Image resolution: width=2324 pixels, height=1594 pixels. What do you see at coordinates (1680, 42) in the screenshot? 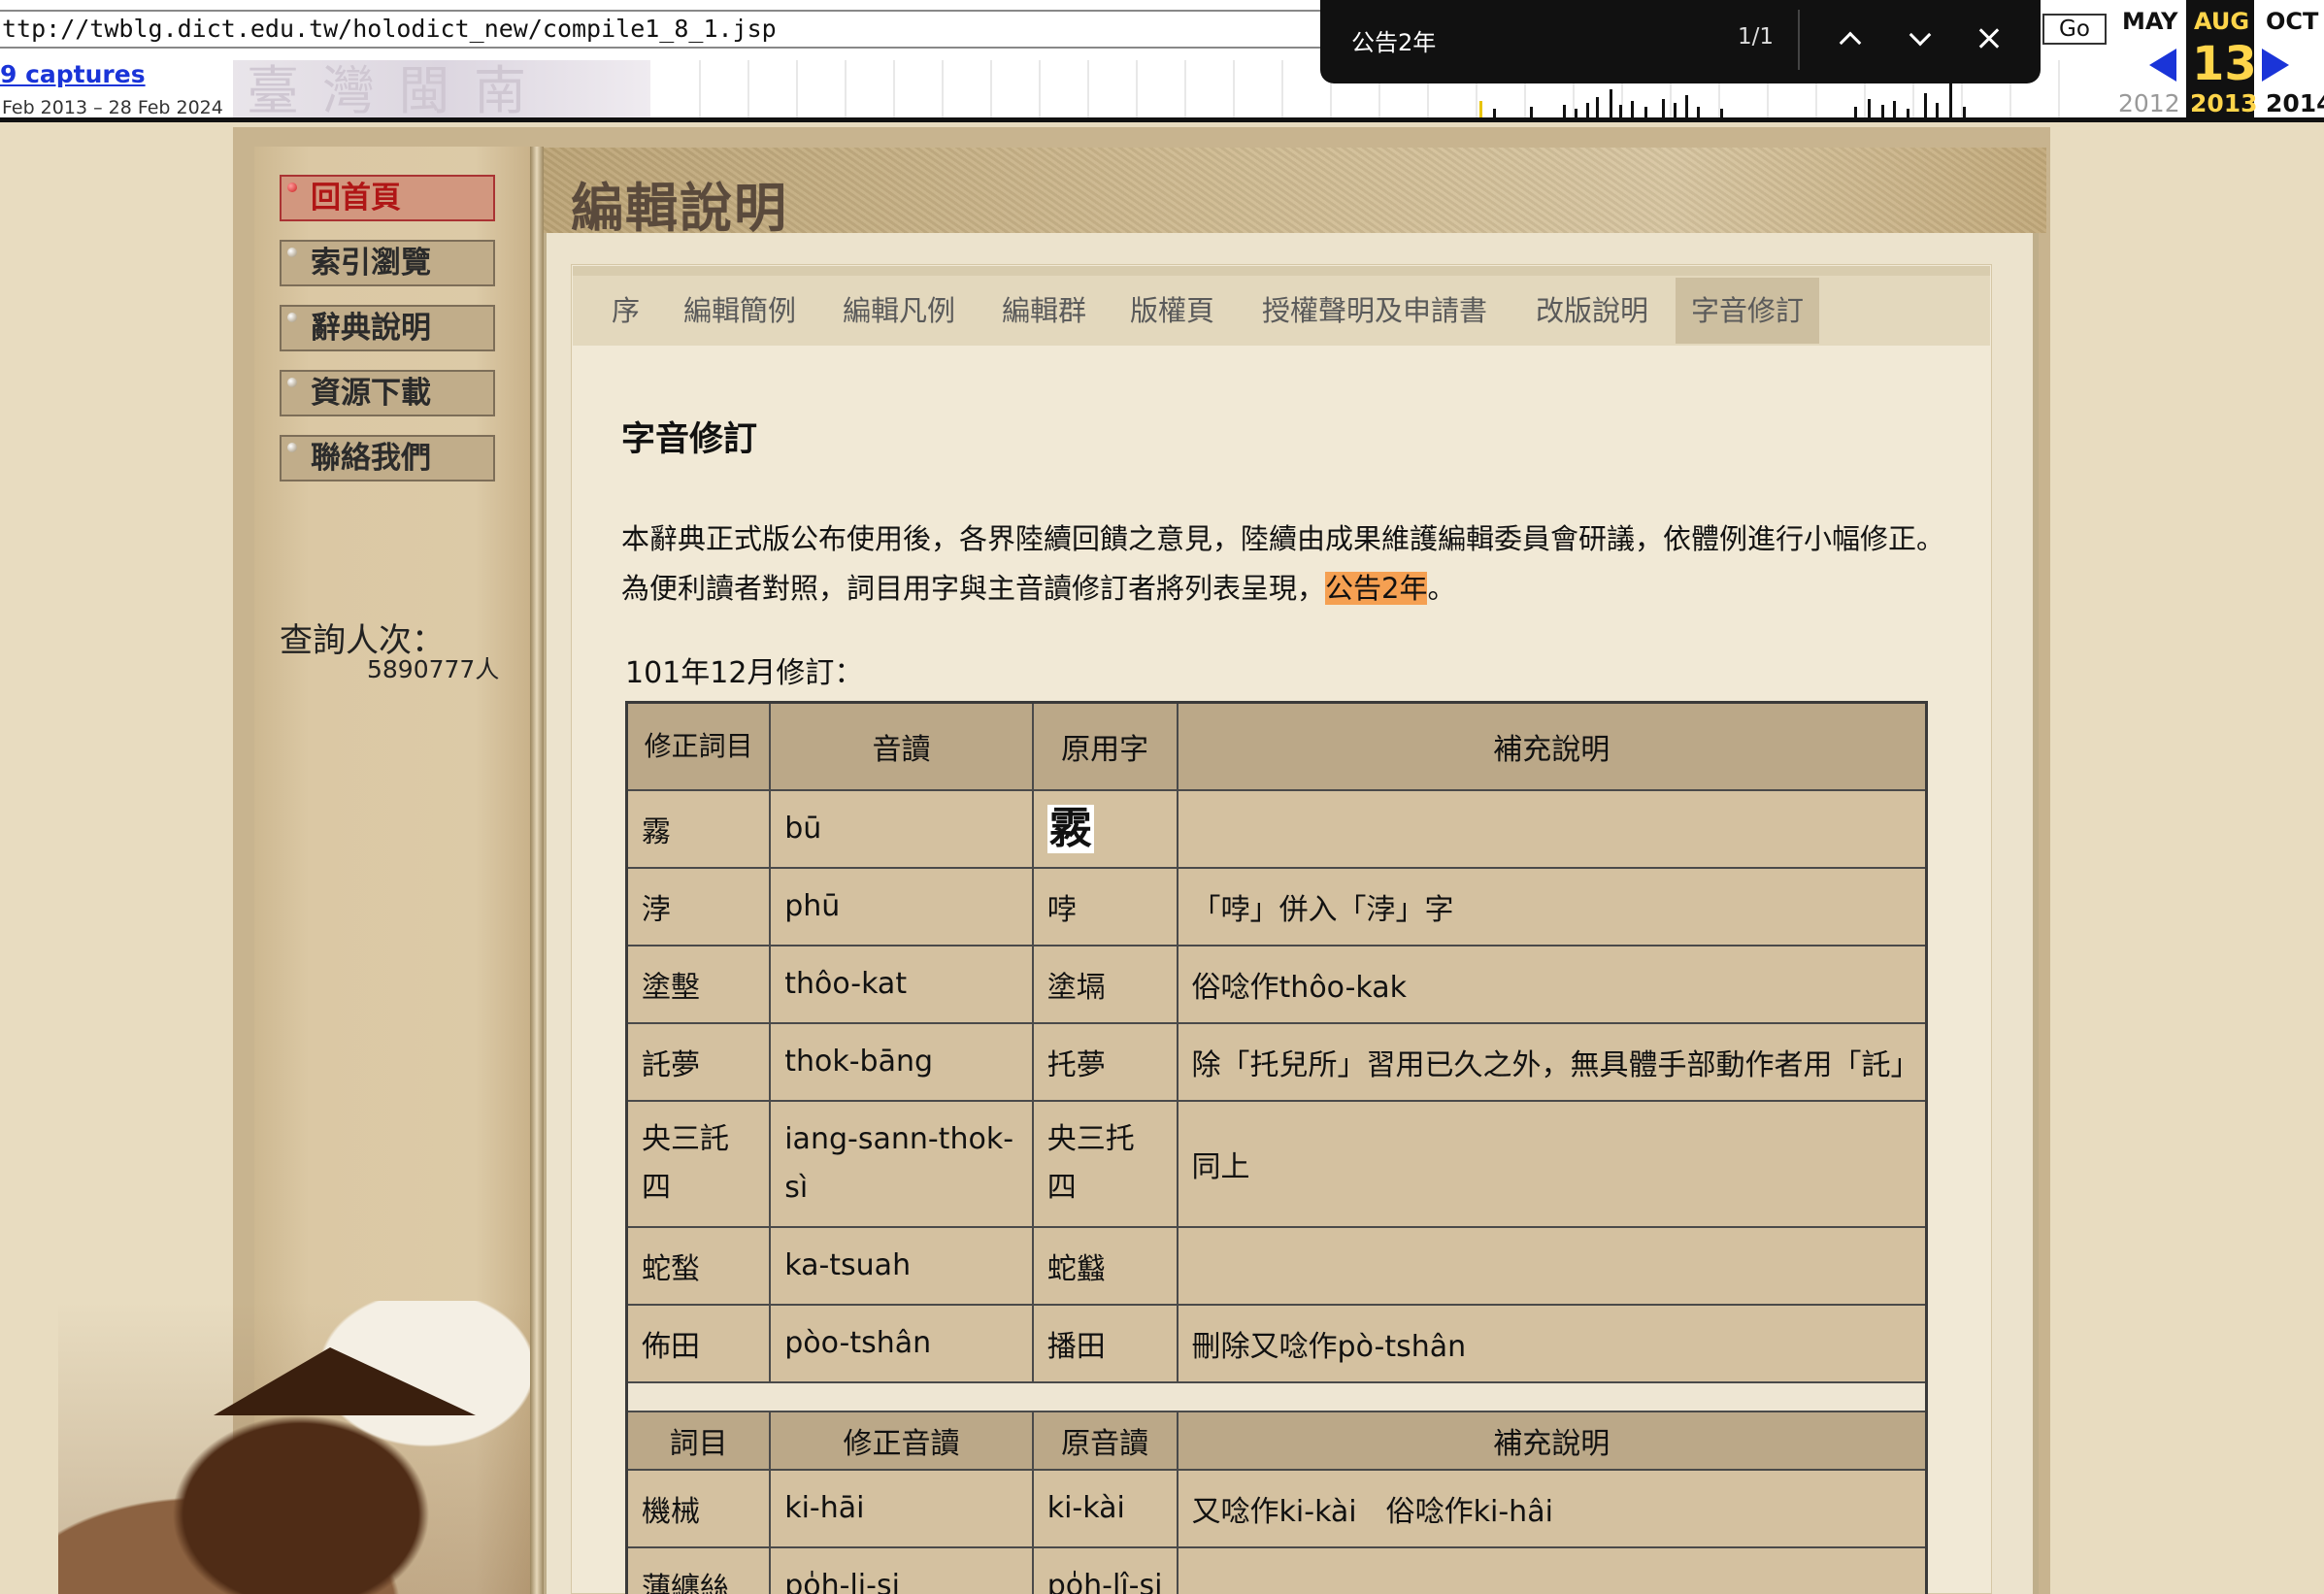
I see `find-bar: 公告2年 1/1` at bounding box center [1680, 42].